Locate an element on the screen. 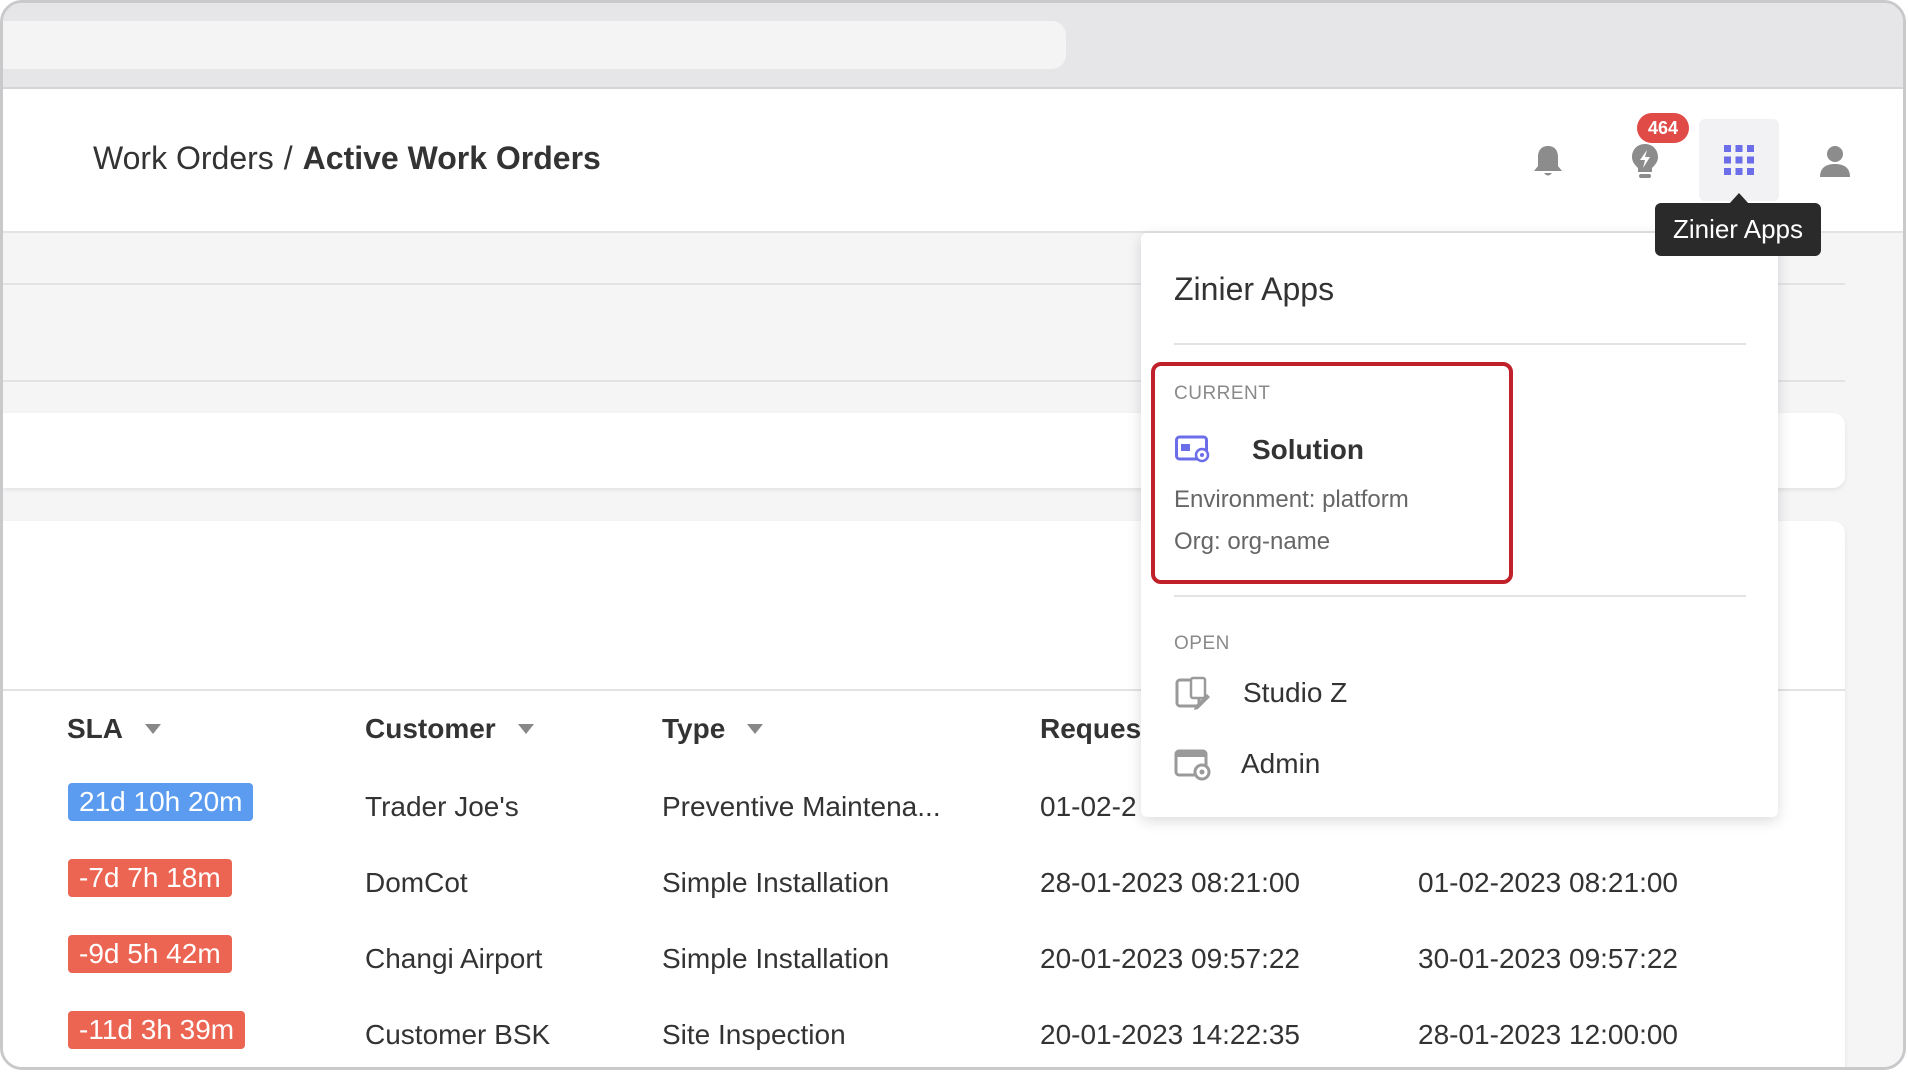  admin-icon is located at coordinates (1193, 764).